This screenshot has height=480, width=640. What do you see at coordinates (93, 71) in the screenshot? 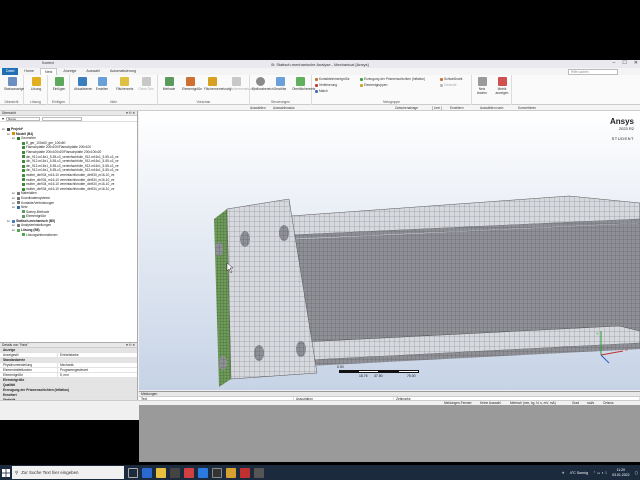
I see `tab-auswahl: Auswahl` at bounding box center [93, 71].